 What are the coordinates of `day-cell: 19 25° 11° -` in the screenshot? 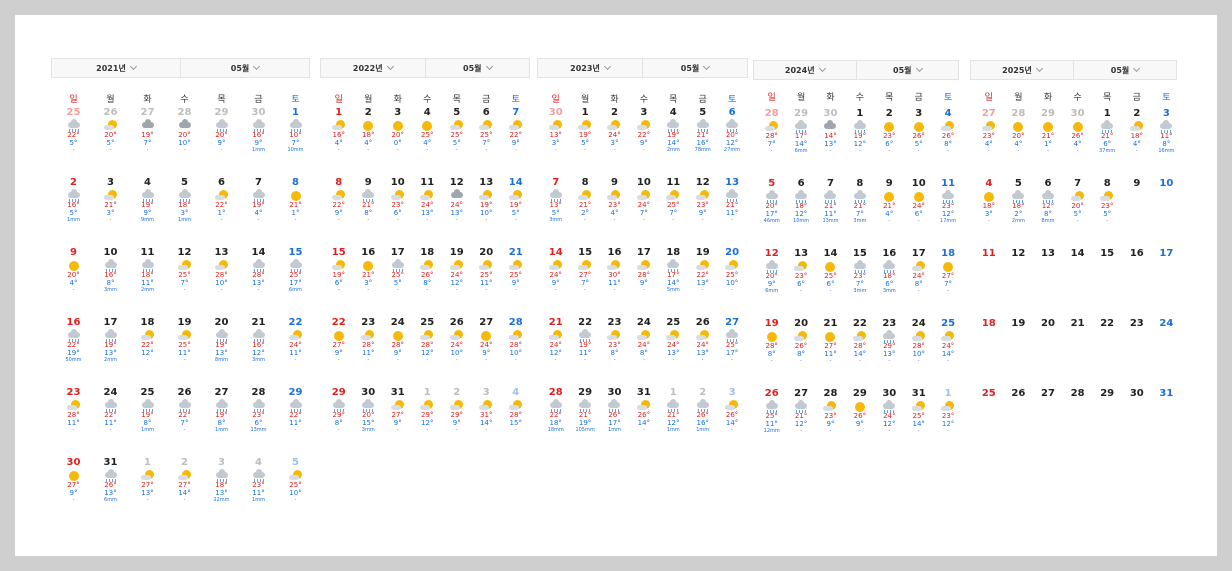 It's located at (184, 340).